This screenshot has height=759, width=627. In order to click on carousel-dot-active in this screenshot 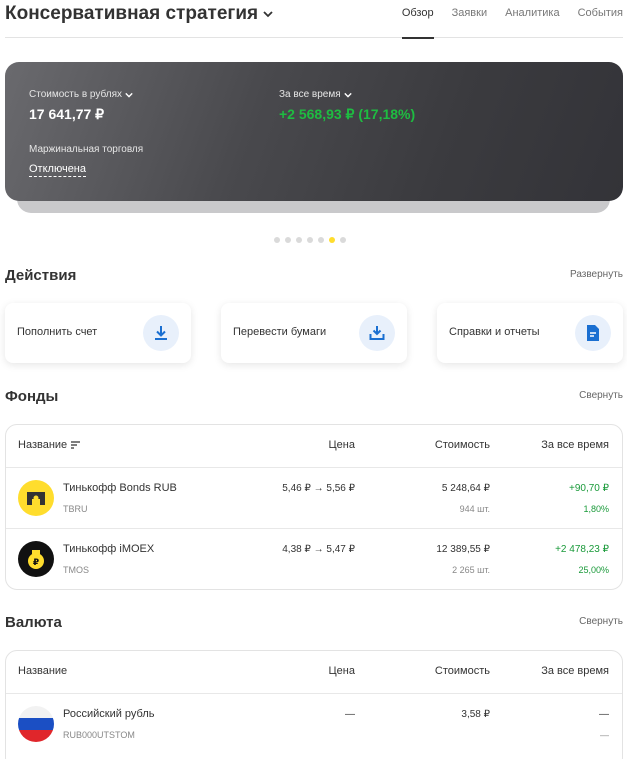, I will do `click(332, 240)`.